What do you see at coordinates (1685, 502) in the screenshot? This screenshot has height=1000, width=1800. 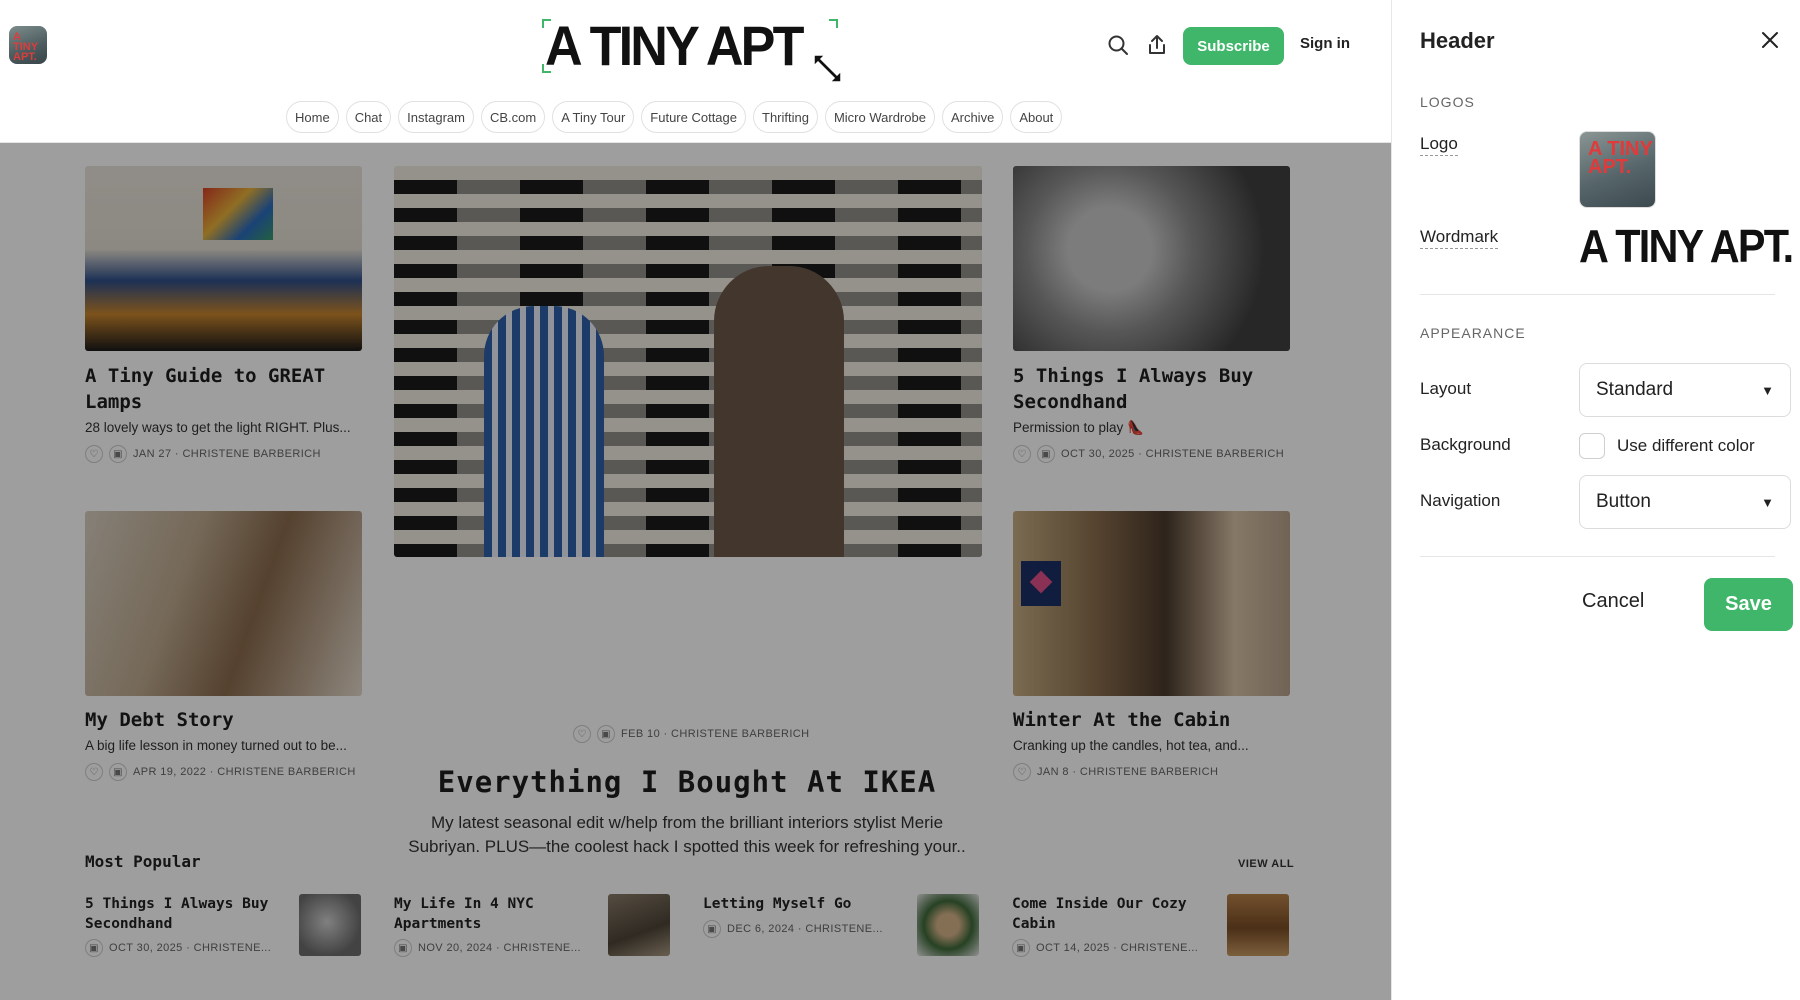 I see `navigation-select: Button ▼` at bounding box center [1685, 502].